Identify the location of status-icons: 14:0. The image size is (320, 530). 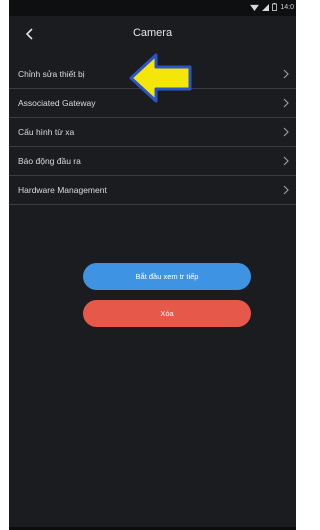
(272, 7).